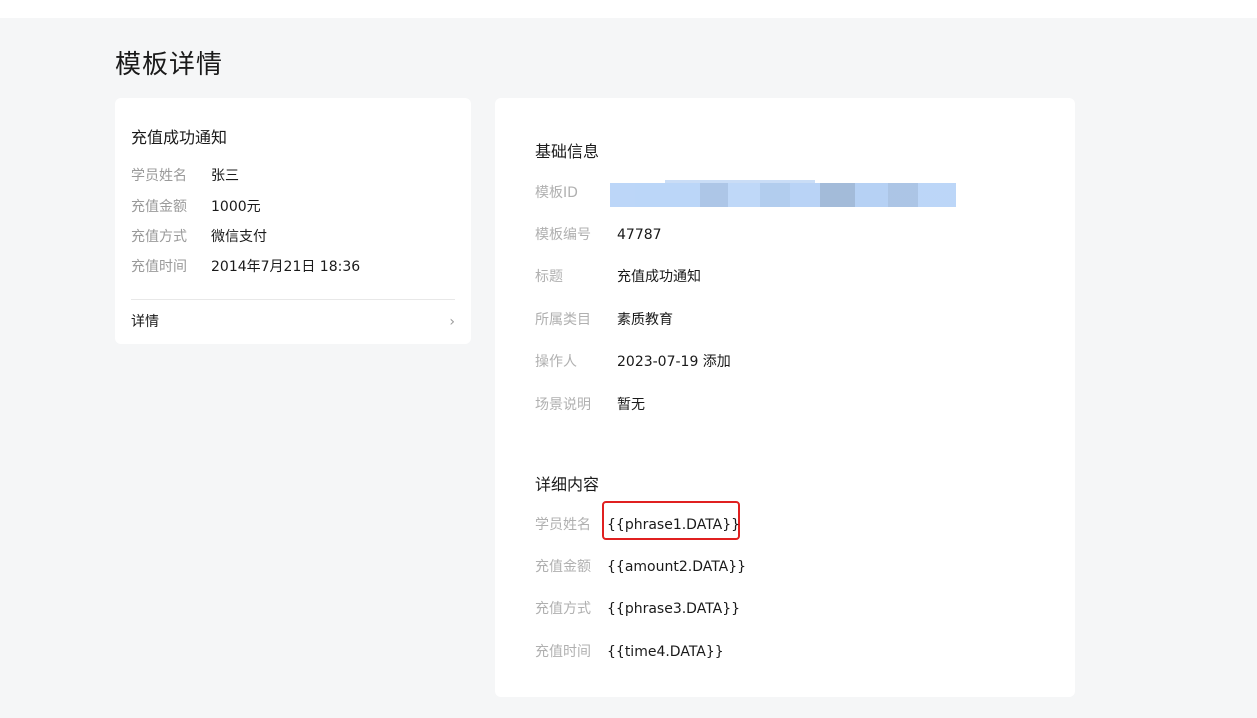 This screenshot has height=718, width=1257. What do you see at coordinates (563, 652) in the screenshot?
I see `detail-content-label: 充值时间` at bounding box center [563, 652].